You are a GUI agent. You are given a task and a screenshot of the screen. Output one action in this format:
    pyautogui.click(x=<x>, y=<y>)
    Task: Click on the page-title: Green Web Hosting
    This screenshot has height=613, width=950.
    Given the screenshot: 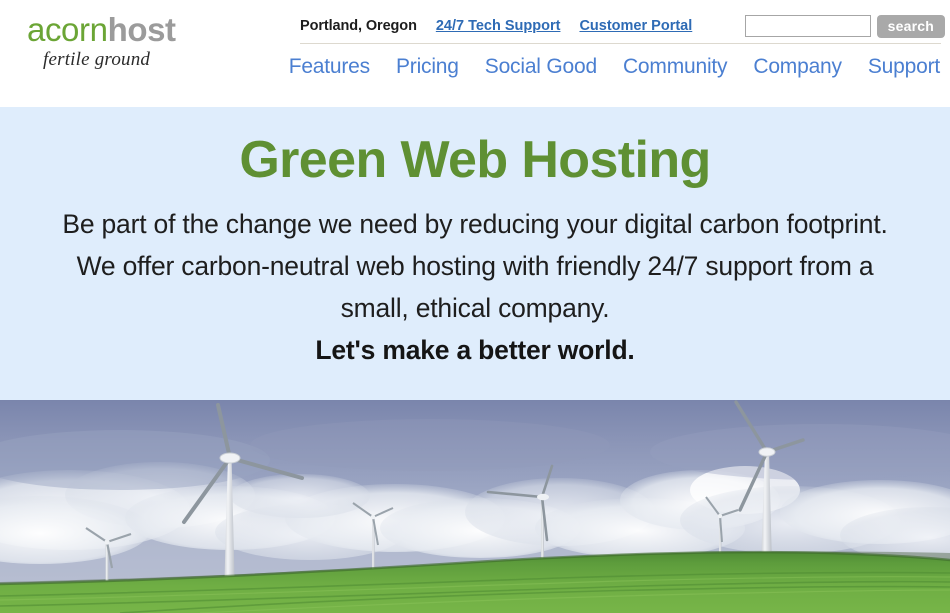 What is the action you would take?
    pyautogui.click(x=475, y=160)
    